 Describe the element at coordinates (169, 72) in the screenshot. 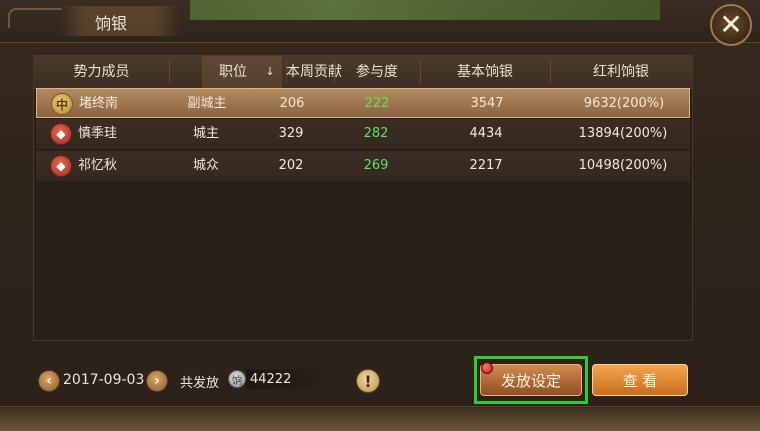

I see `header-separator` at that location.